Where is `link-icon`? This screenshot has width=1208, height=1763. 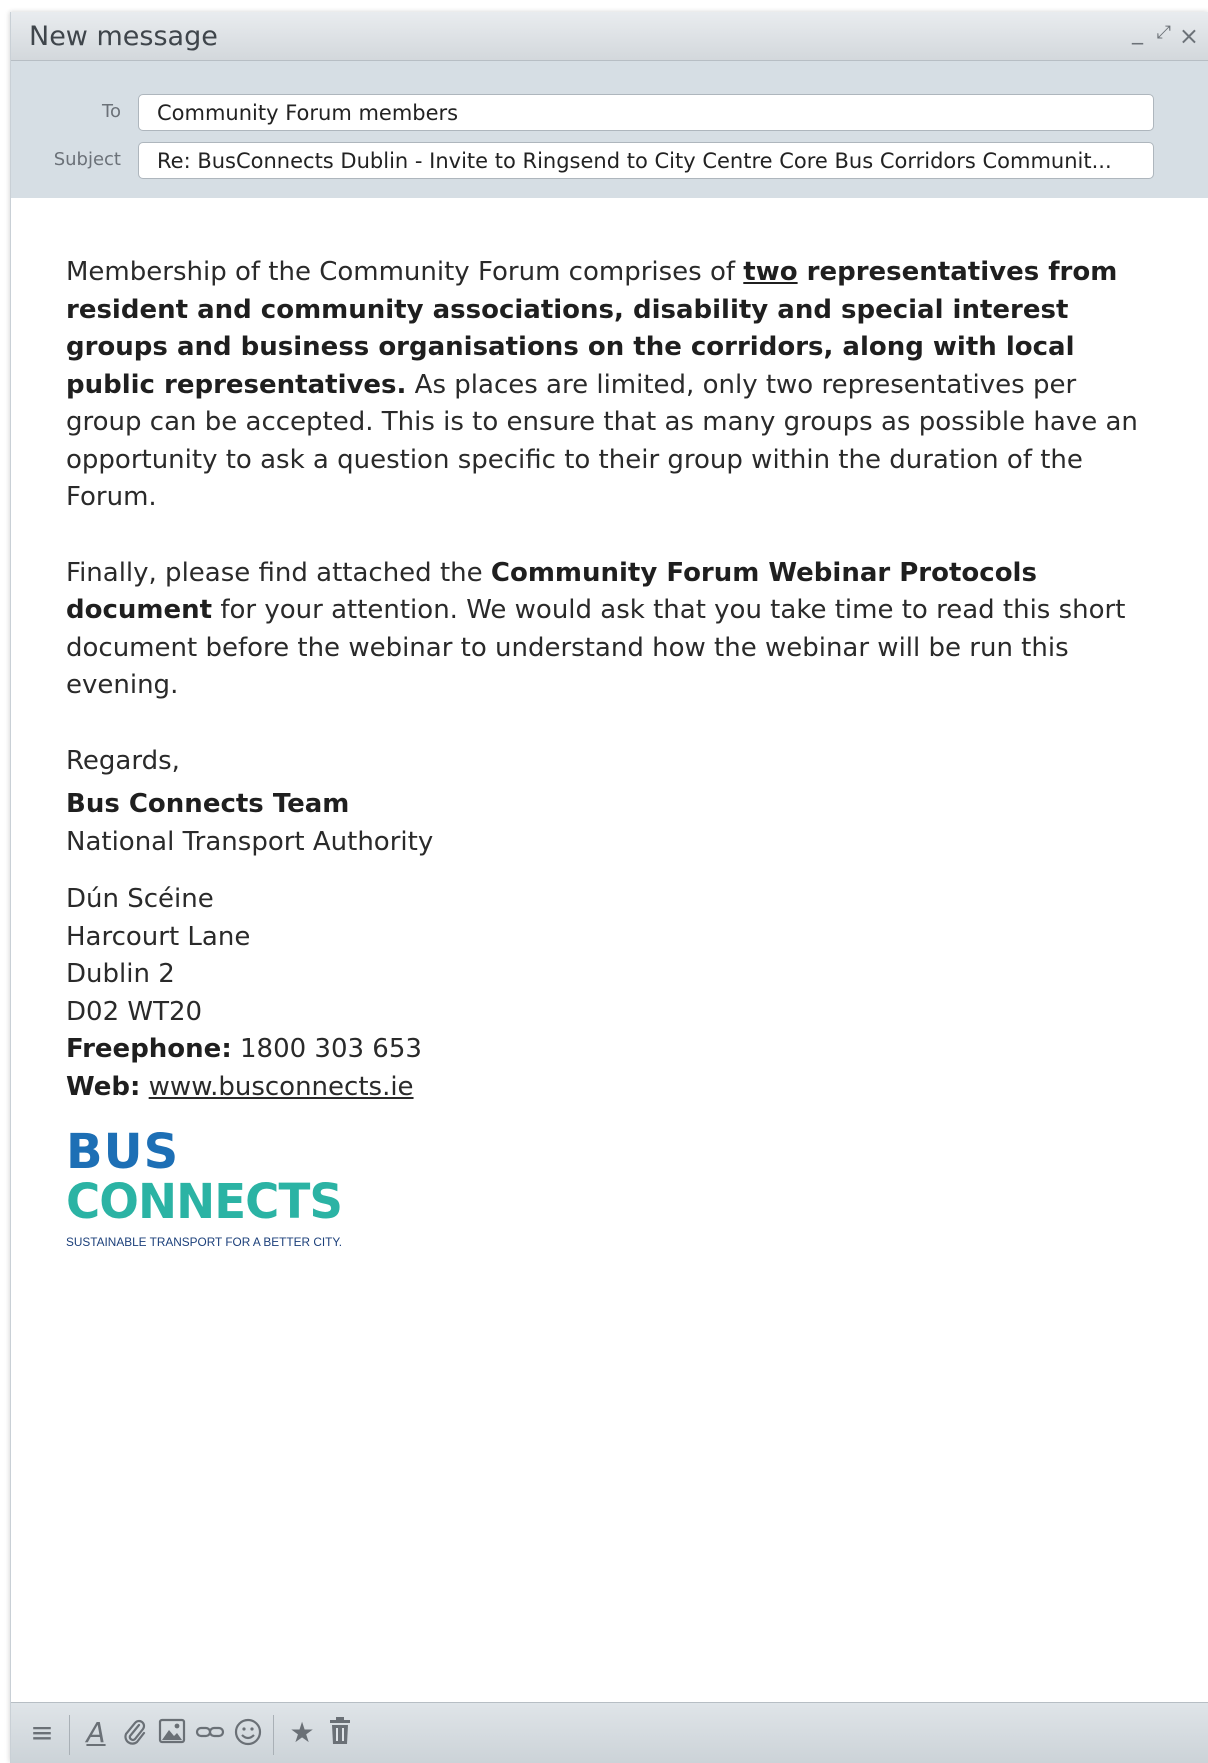
link-icon is located at coordinates (210, 1733).